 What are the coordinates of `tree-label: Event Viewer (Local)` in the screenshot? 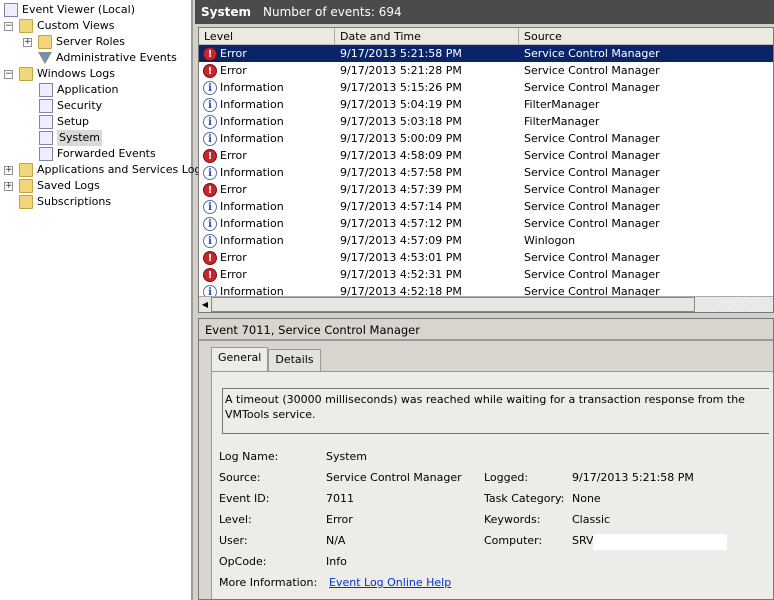 It's located at (78, 9).